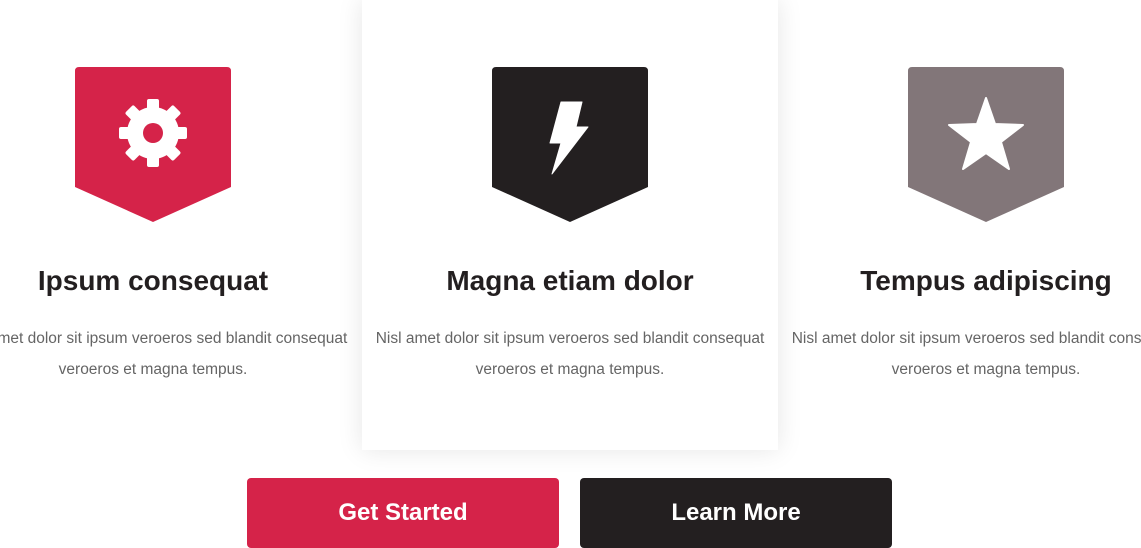  What do you see at coordinates (403, 513) in the screenshot?
I see `get-started-button: Get Started` at bounding box center [403, 513].